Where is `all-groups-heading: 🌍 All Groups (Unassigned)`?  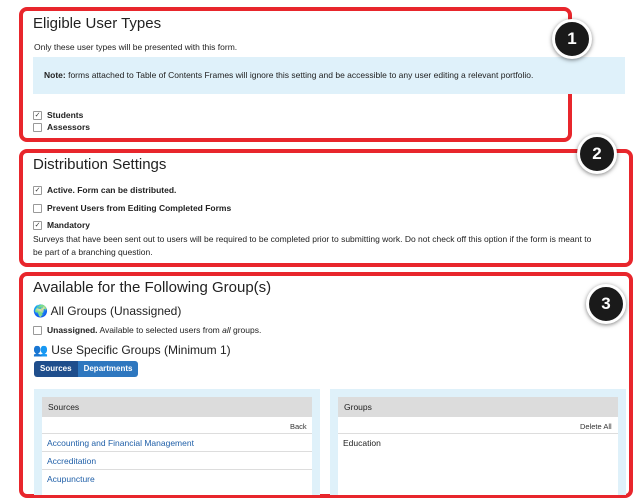 all-groups-heading: 🌍 All Groups (Unassigned) is located at coordinates (107, 311).